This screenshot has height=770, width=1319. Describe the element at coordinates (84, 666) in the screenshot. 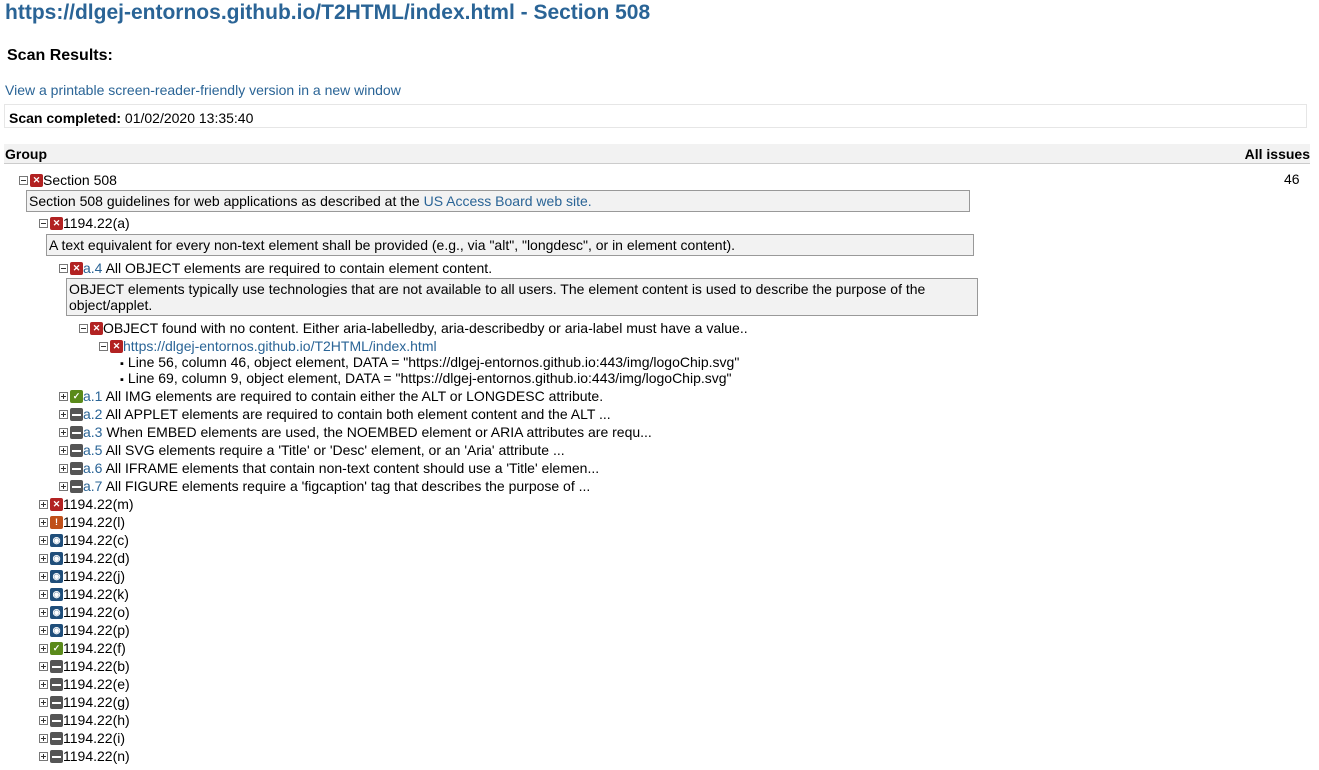

I see `tree-node-group: 1194.22(b)` at that location.